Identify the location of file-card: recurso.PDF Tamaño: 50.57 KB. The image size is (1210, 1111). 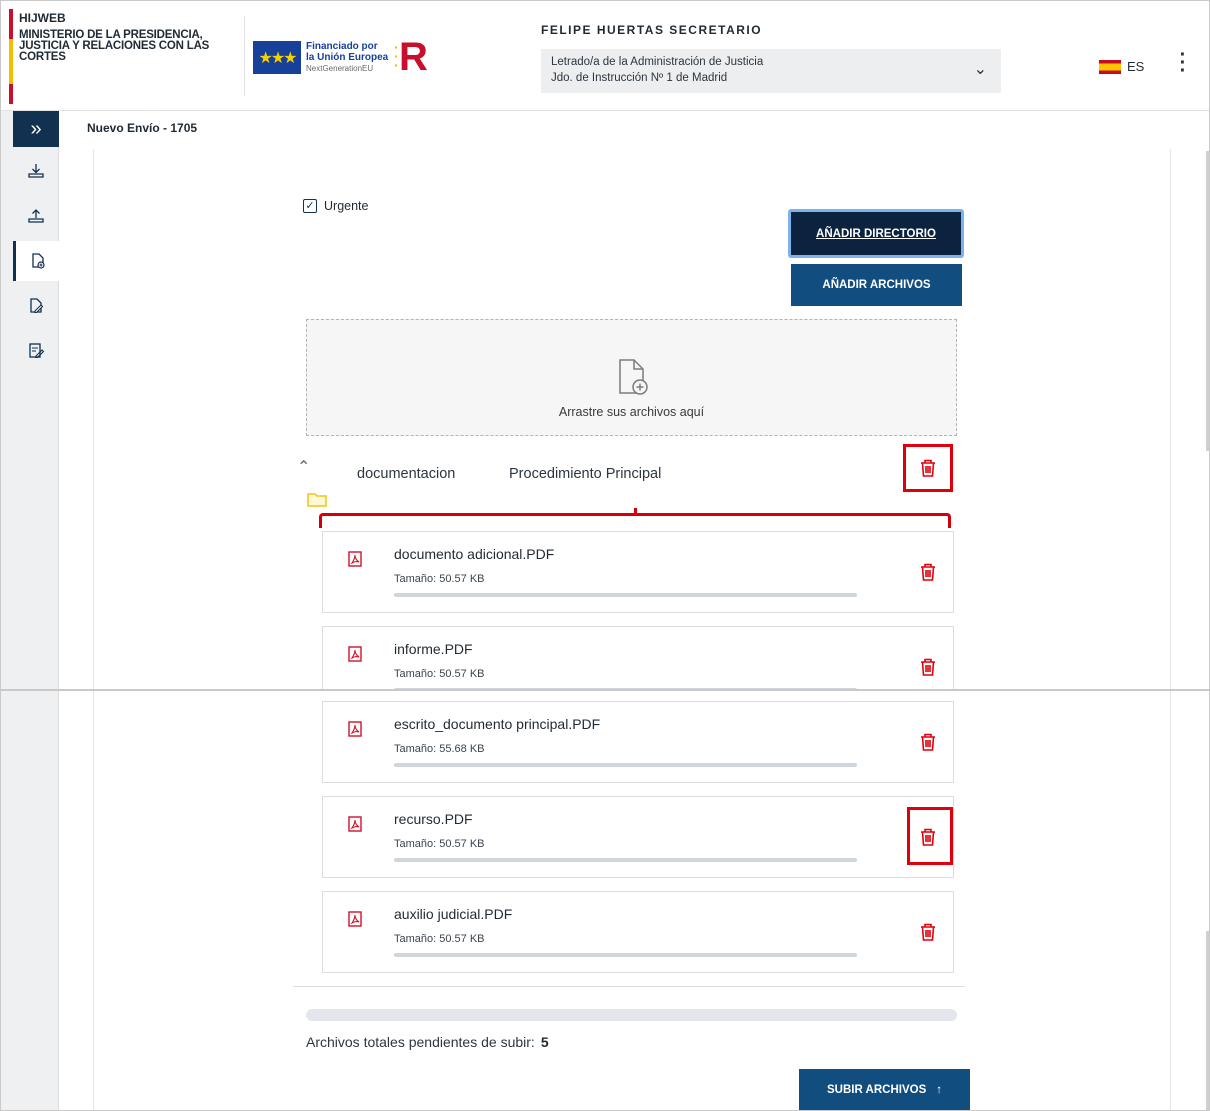
(638, 837).